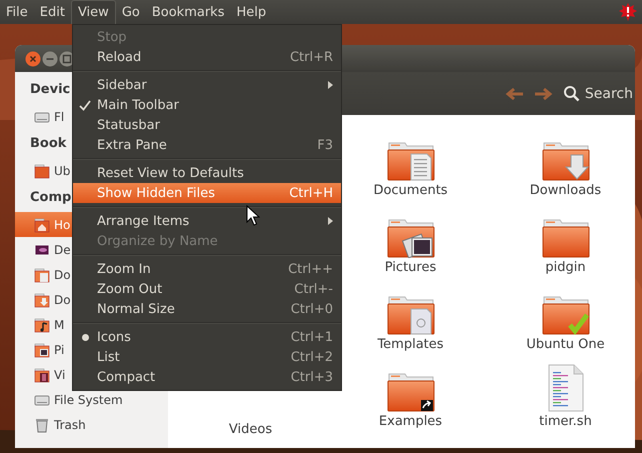 The height and width of the screenshot is (453, 642). What do you see at coordinates (250, 429) in the screenshot?
I see `file-label: Videos` at bounding box center [250, 429].